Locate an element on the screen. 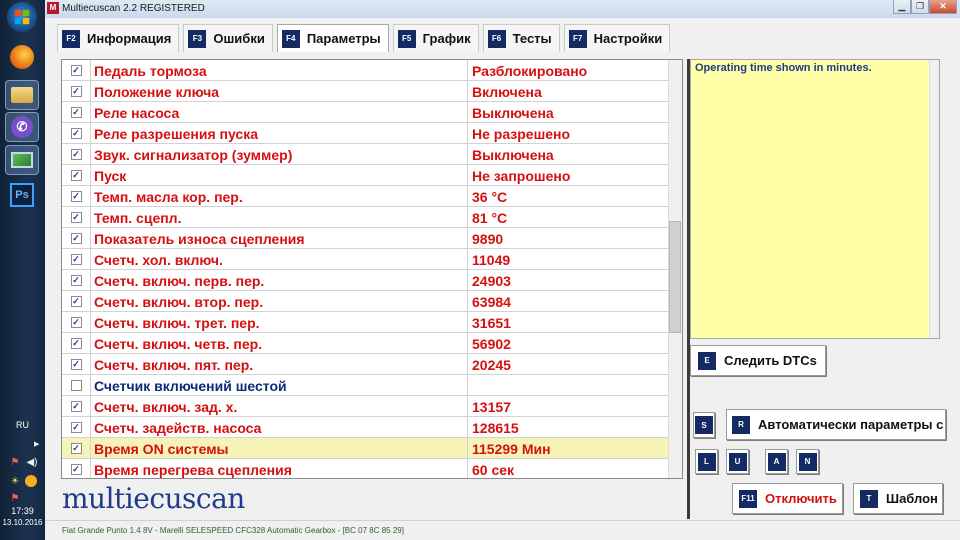 Image resolution: width=960 pixels, height=540 pixels. param-value: Выключена is located at coordinates (567, 154).